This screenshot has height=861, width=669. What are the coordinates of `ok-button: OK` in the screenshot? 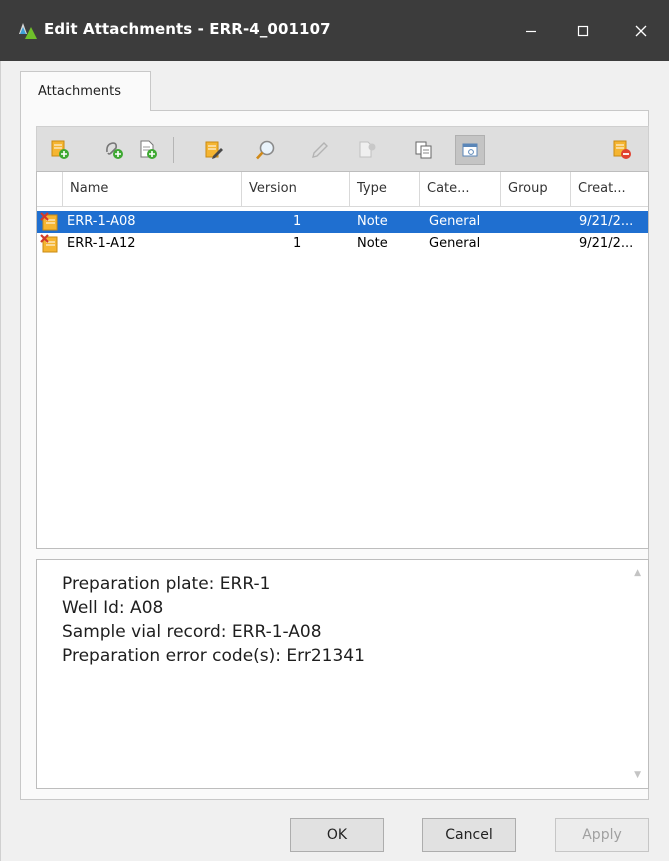 It's located at (337, 835).